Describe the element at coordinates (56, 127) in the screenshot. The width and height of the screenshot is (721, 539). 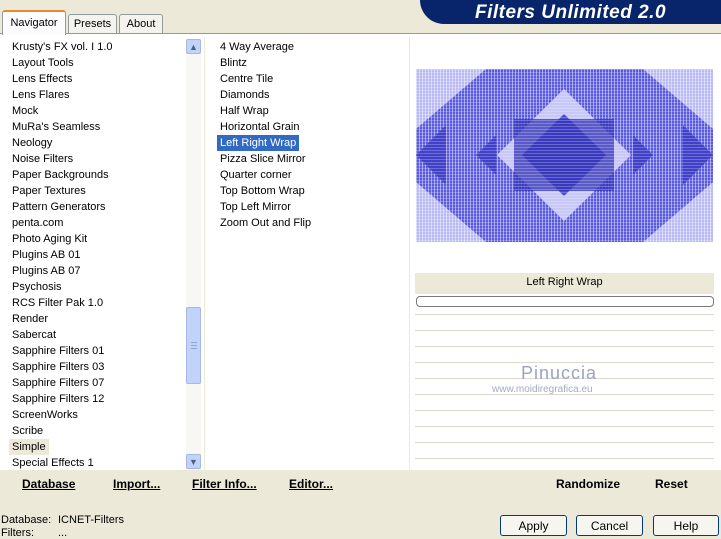
I see `category-item: MuRa's Seamless` at that location.